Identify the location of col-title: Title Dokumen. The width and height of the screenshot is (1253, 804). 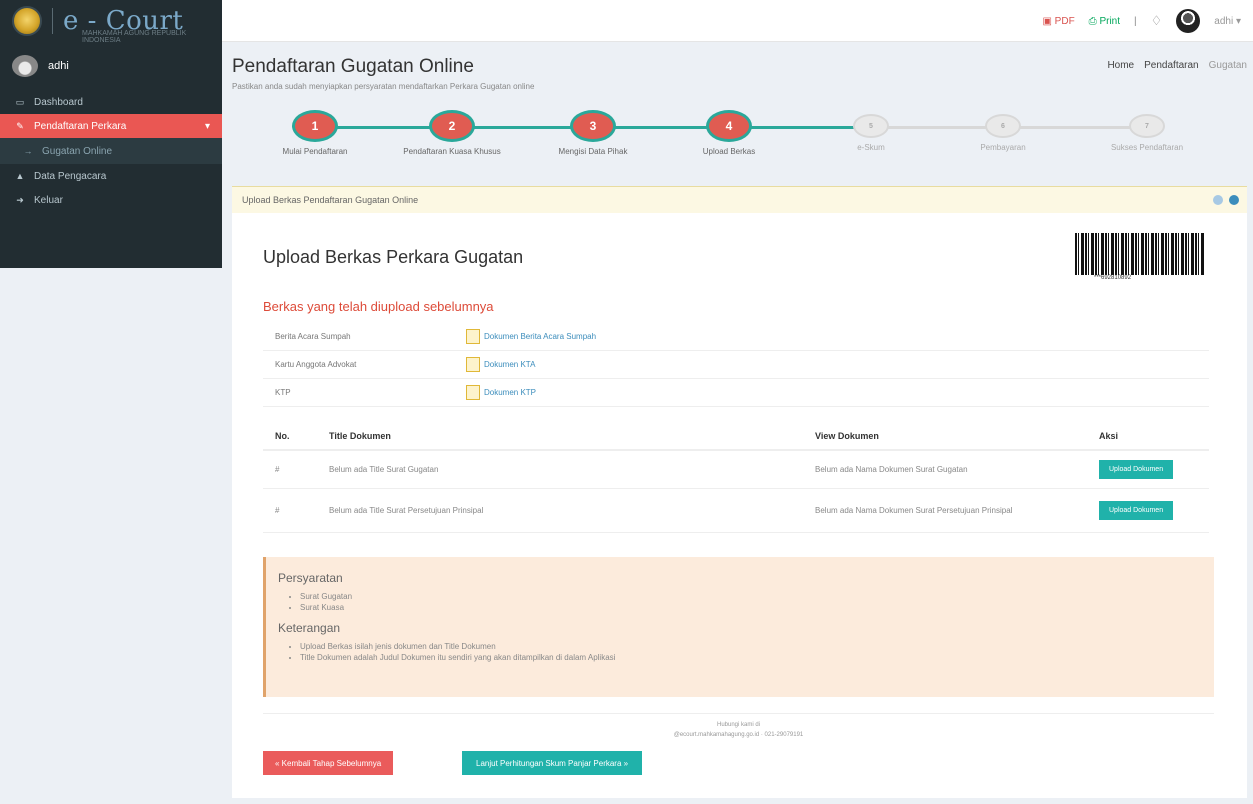
(360, 436).